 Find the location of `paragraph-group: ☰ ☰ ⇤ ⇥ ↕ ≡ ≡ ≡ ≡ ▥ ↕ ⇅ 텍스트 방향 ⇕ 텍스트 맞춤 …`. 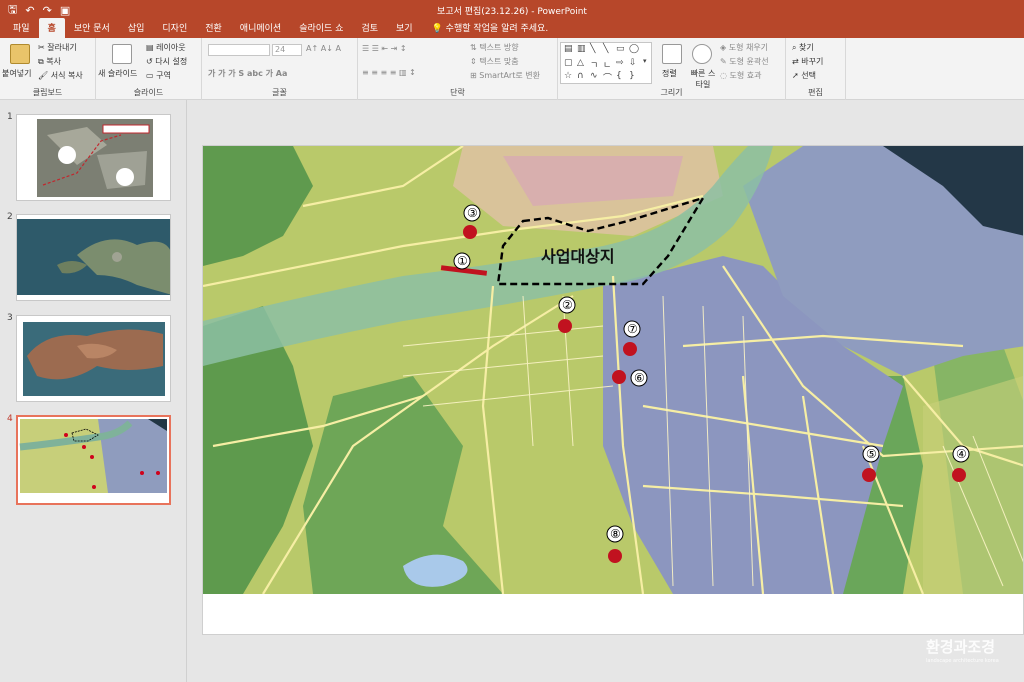

paragraph-group: ☰ ☰ ⇤ ⇥ ↕ ≡ ≡ ≡ ≡ ▥ ↕ ⇅ 텍스트 방향 ⇕ 텍스트 맞춤 … is located at coordinates (458, 69).